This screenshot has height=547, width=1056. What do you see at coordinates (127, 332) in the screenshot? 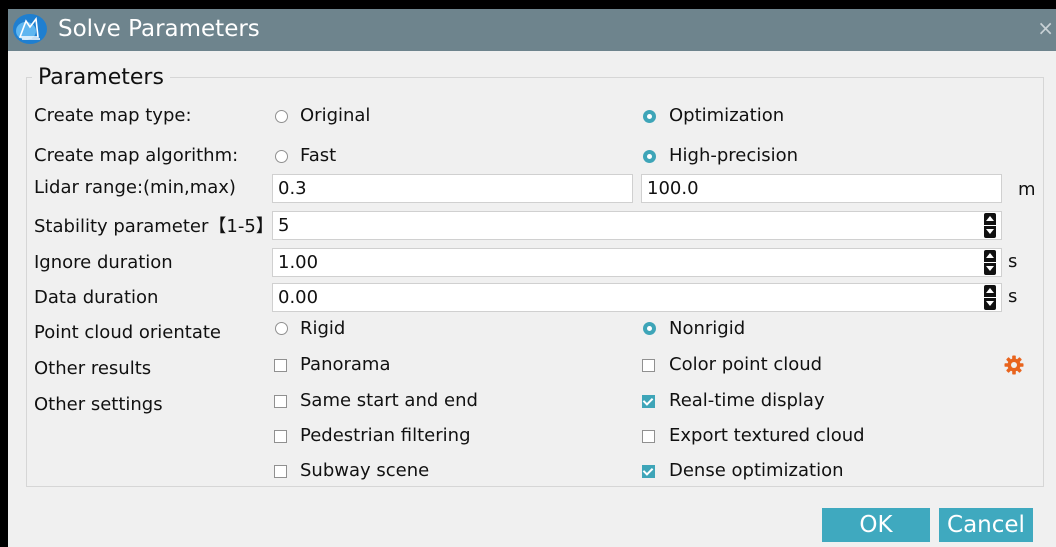
I see `orientation-label: Point cloud orientate` at bounding box center [127, 332].